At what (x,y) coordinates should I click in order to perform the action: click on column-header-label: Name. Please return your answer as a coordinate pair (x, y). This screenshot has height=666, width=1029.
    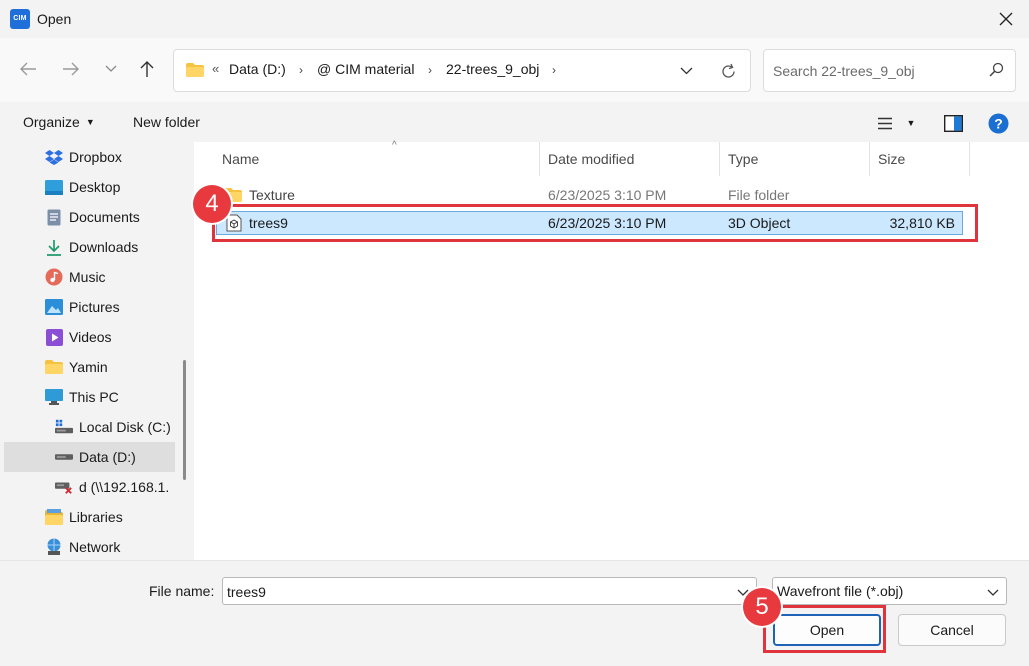
    Looking at the image, I should click on (241, 159).